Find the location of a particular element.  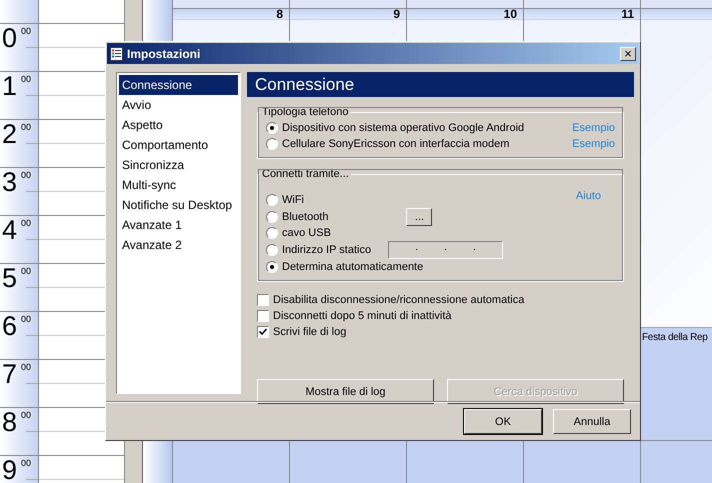

checkbox-label: Disconnetti dopo 5 minuti di inattività is located at coordinates (362, 316).